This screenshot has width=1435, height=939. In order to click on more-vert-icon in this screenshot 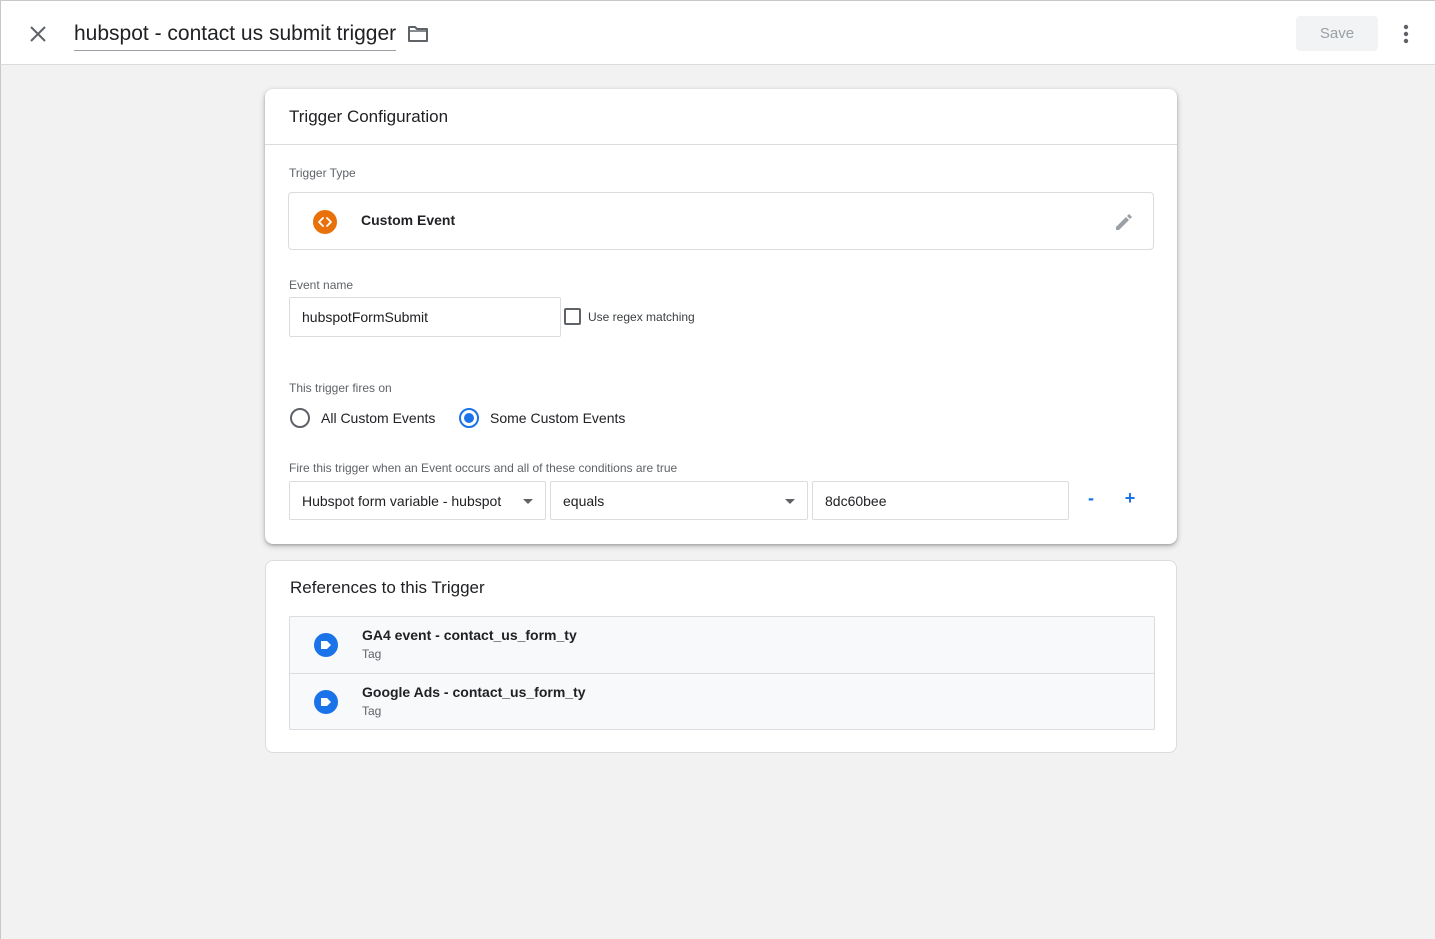, I will do `click(1406, 34)`.